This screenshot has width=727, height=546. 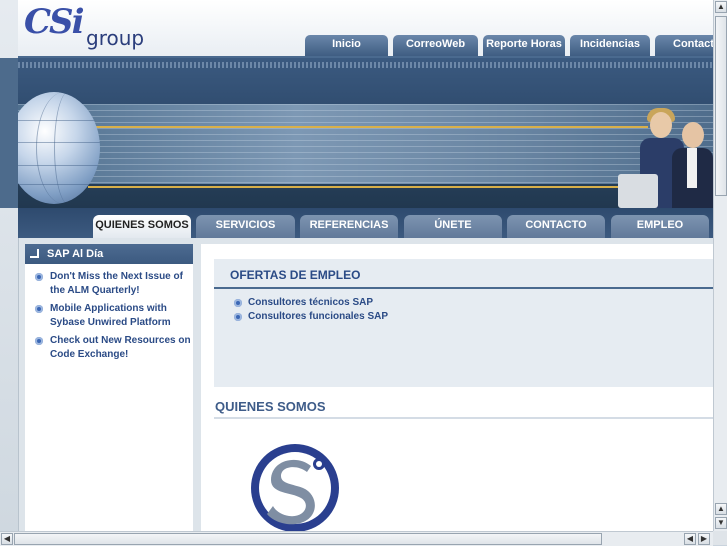 What do you see at coordinates (270, 406) in the screenshot?
I see `section-title: QUIENES SOMOS` at bounding box center [270, 406].